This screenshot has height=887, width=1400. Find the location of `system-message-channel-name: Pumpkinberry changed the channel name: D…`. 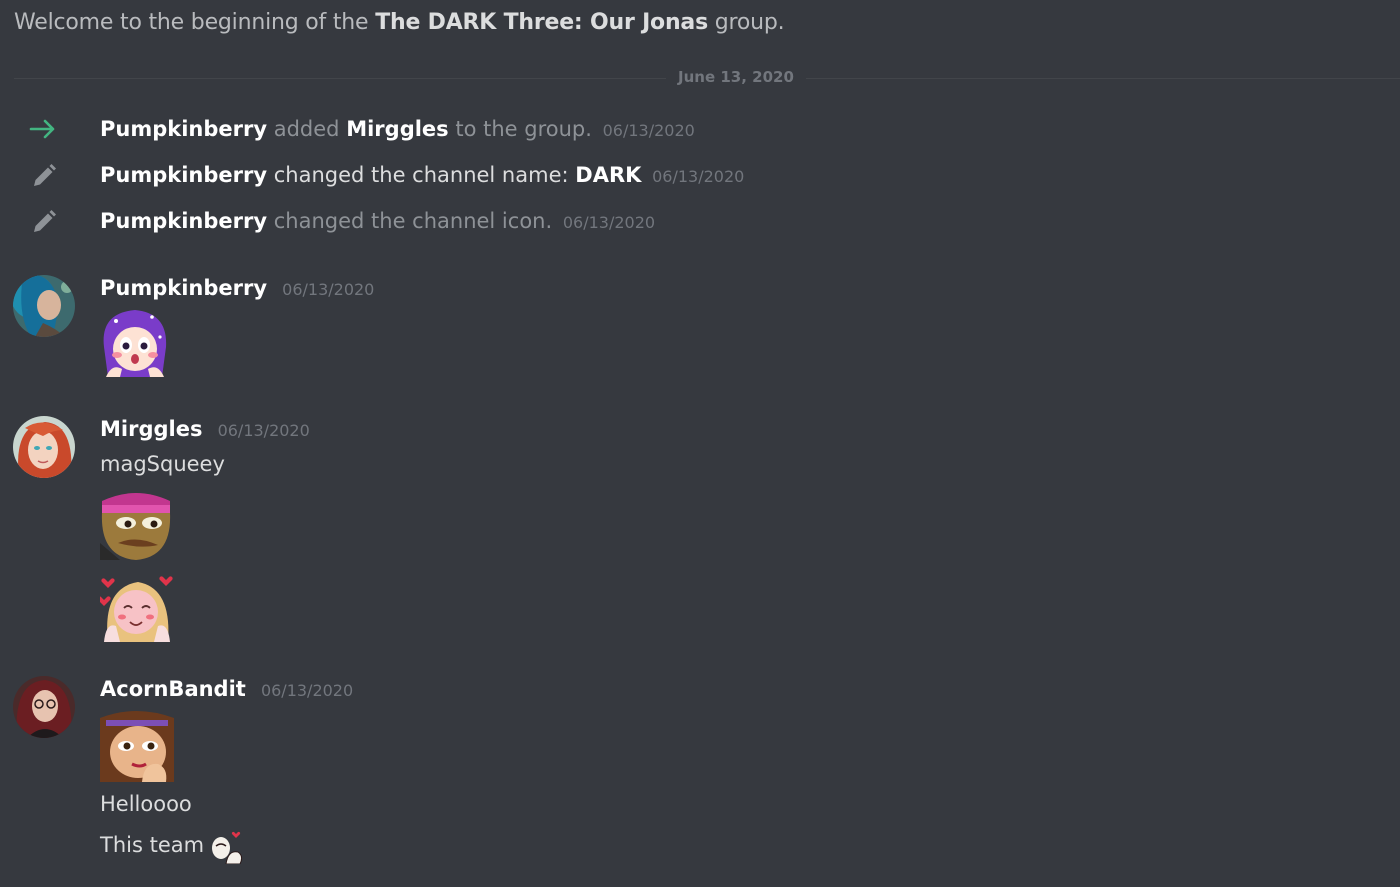

system-message-channel-name: Pumpkinberry changed the channel name: D… is located at coordinates (500, 175).